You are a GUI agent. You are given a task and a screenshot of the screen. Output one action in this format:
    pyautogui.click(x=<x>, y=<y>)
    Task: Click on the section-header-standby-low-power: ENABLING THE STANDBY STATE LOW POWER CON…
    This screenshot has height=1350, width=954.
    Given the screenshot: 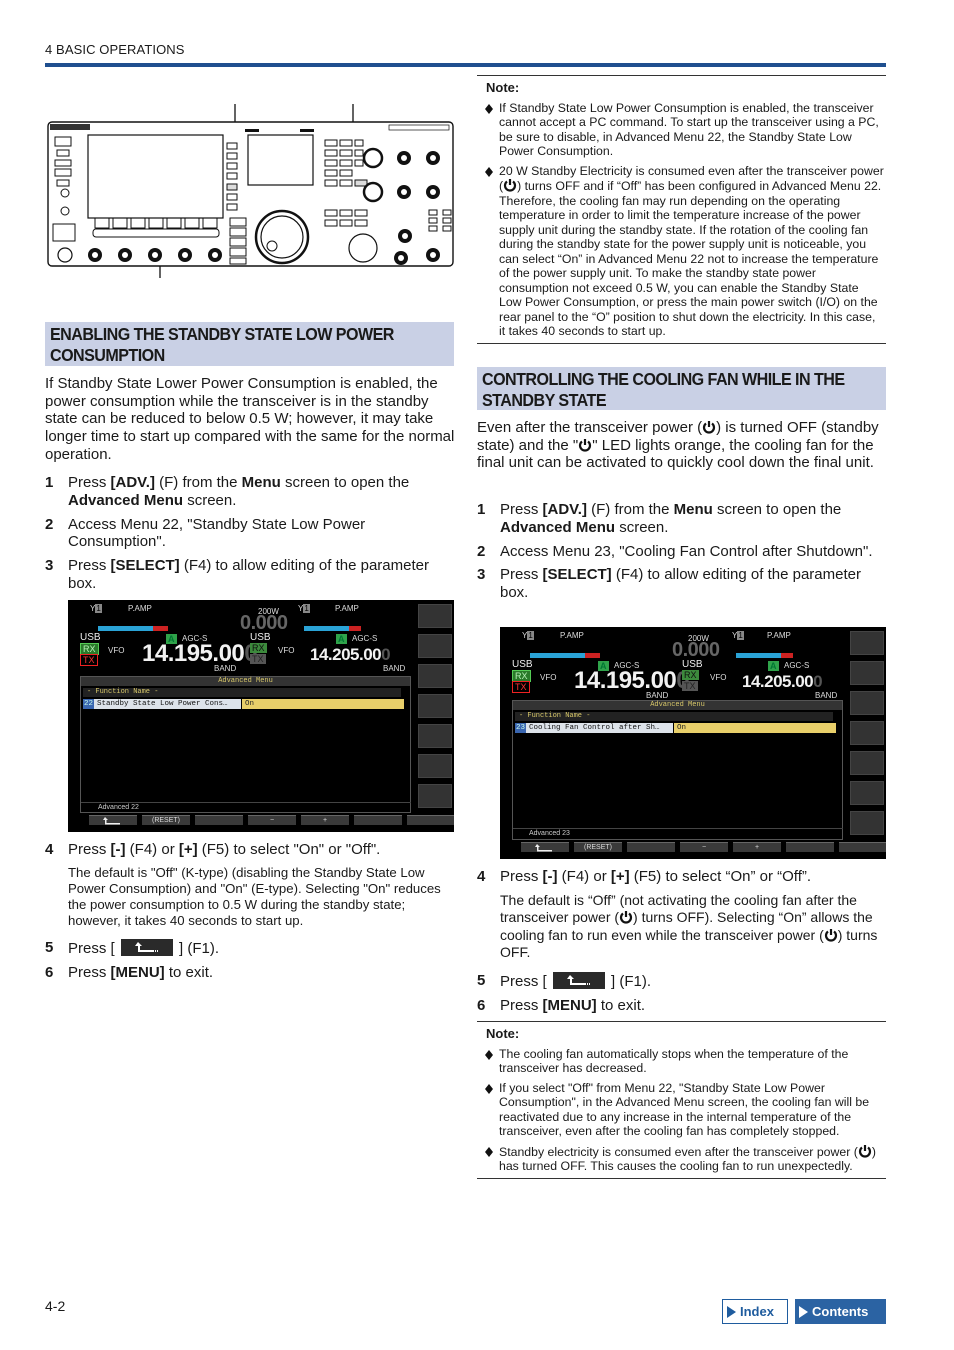 What is the action you would take?
    pyautogui.click(x=249, y=344)
    